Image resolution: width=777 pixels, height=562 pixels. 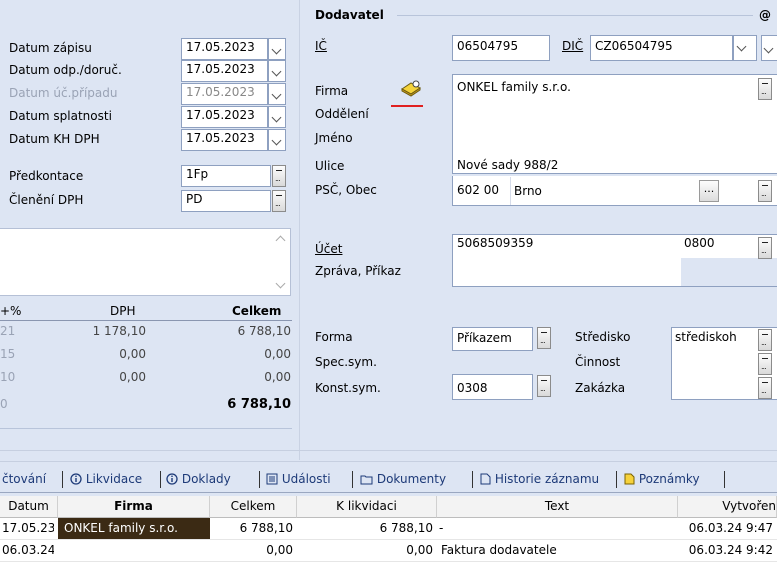 I want to click on dic-dropdown, so click(x=745, y=48).